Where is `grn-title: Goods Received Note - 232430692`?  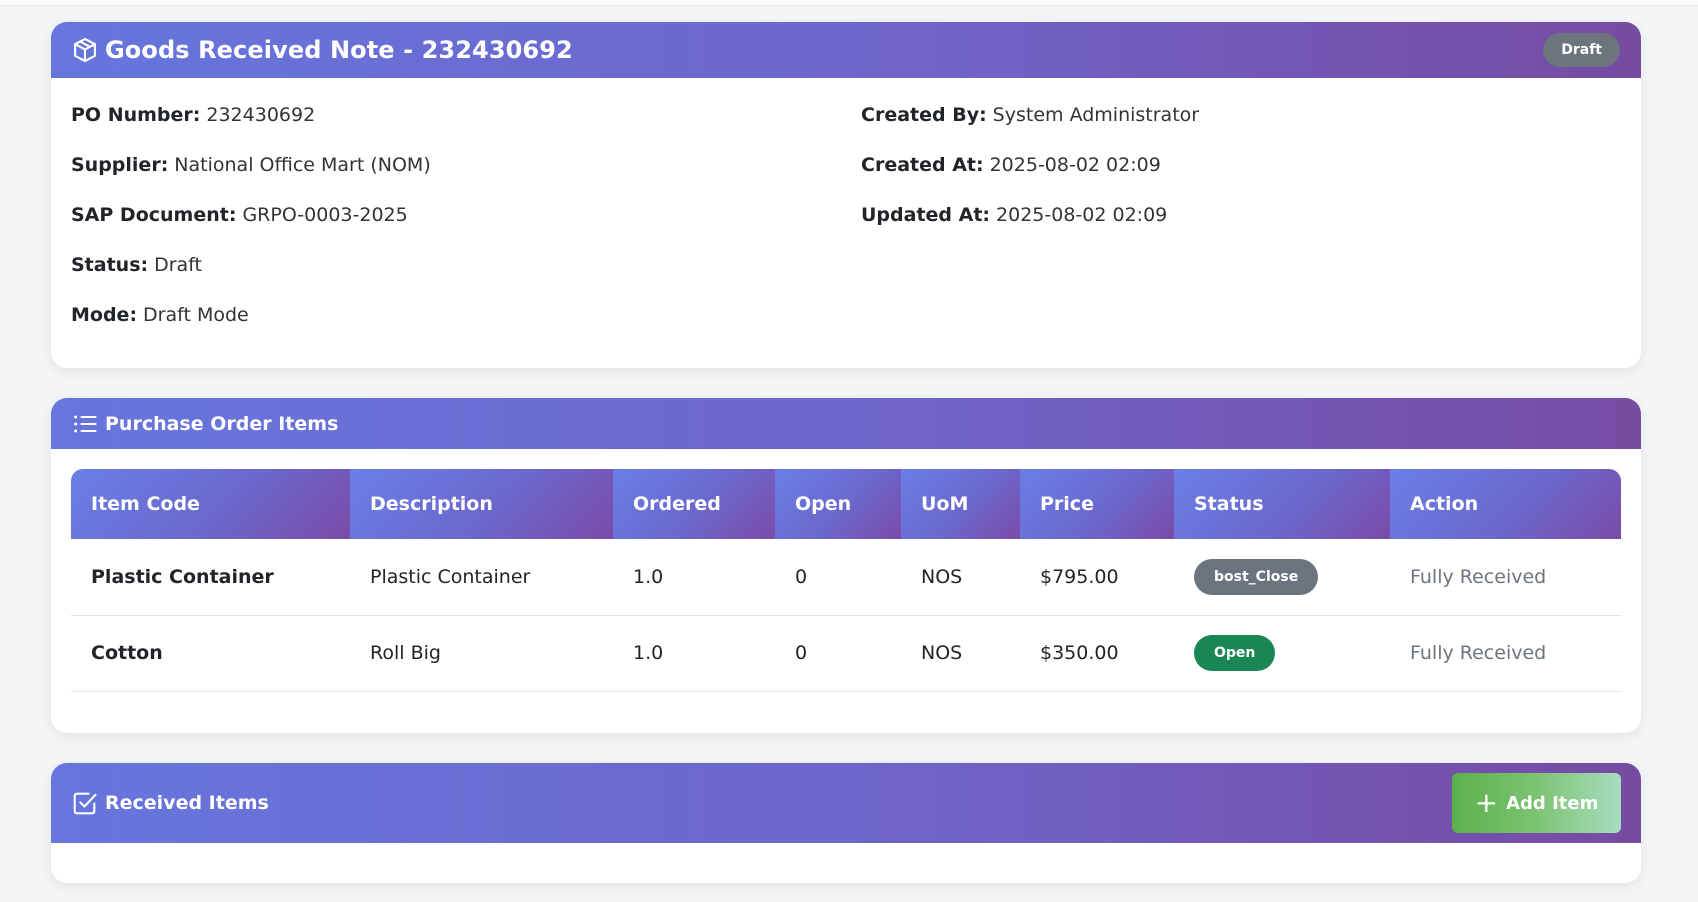 grn-title: Goods Received Note - 232430692 is located at coordinates (339, 50).